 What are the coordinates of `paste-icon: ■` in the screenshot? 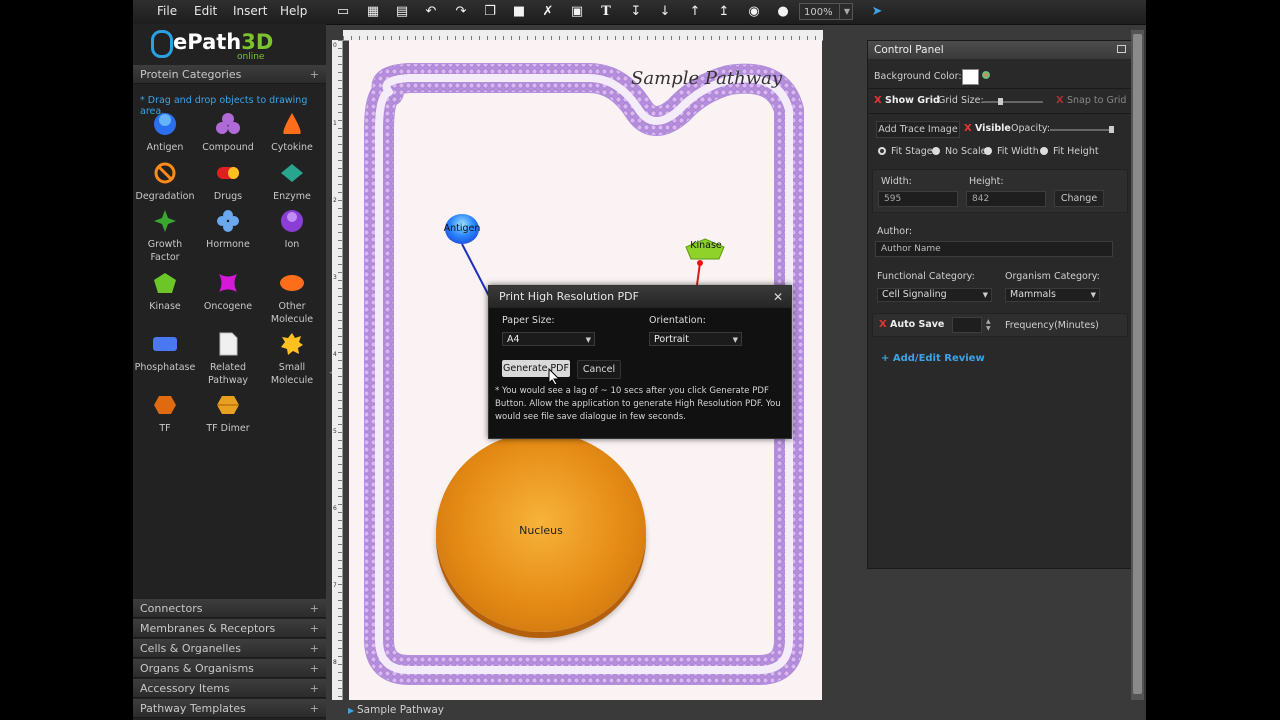 It's located at (519, 12).